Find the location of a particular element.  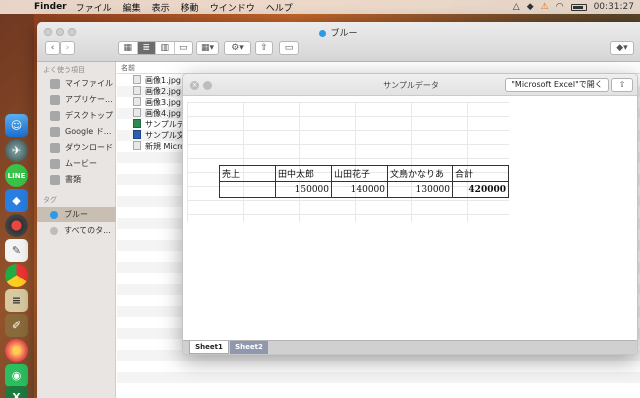

documents-icon is located at coordinates (55, 179).